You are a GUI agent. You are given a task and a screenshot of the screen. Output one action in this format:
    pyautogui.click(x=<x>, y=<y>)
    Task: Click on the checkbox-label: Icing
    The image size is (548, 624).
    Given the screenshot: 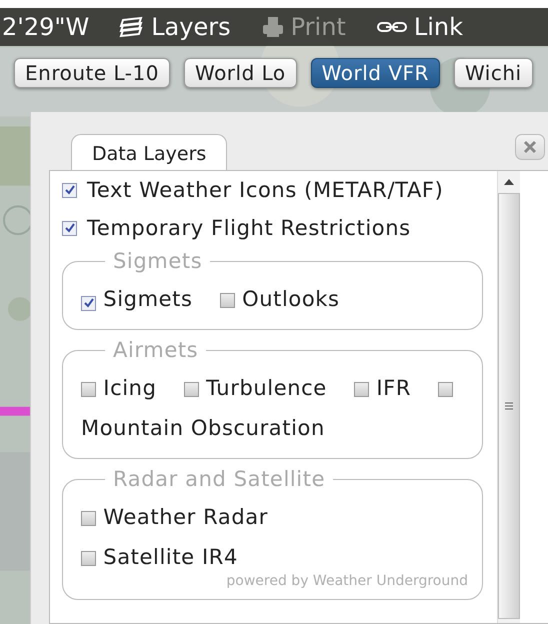 What is the action you would take?
    pyautogui.click(x=129, y=388)
    